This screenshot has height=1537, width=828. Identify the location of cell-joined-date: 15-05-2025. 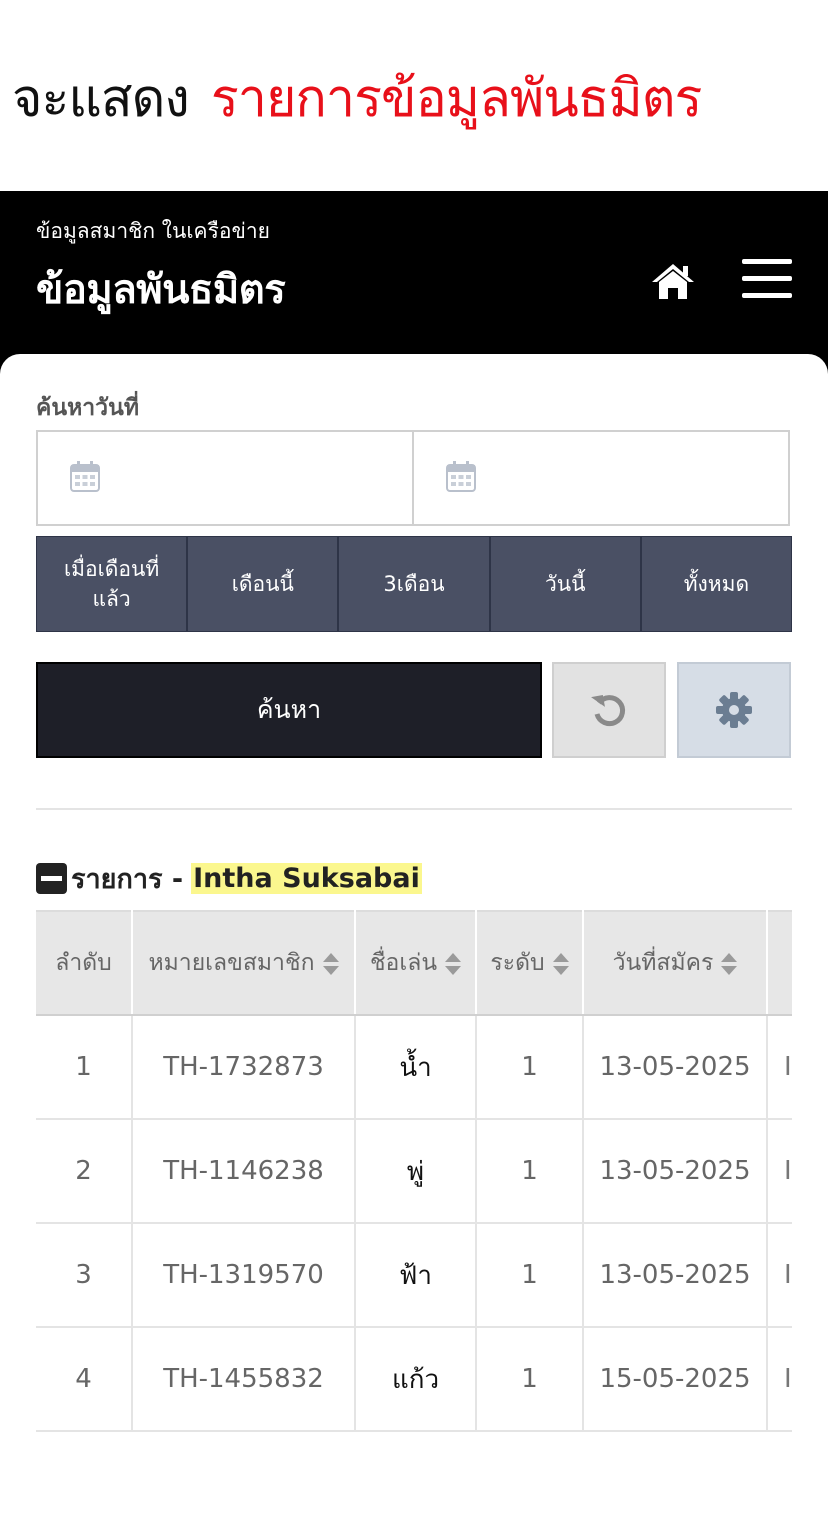
(675, 1379).